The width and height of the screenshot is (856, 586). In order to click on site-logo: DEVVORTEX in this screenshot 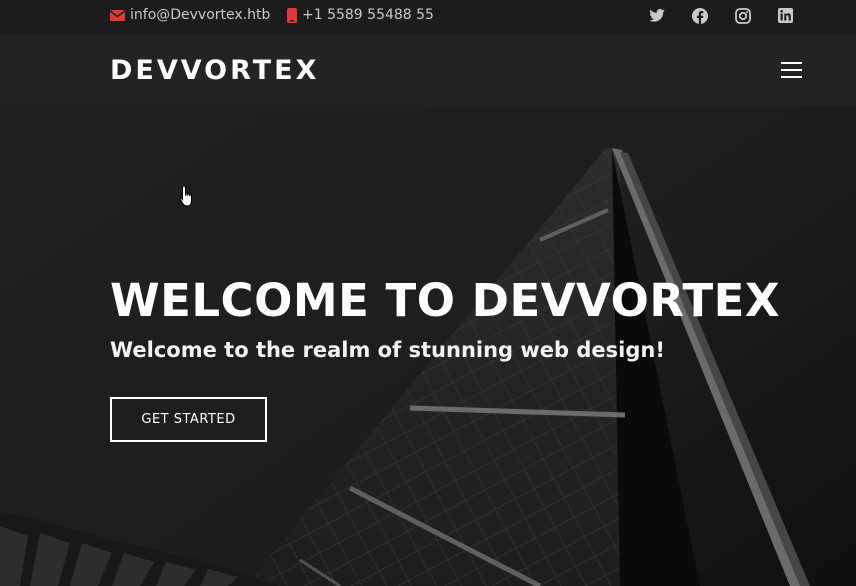, I will do `click(214, 70)`.